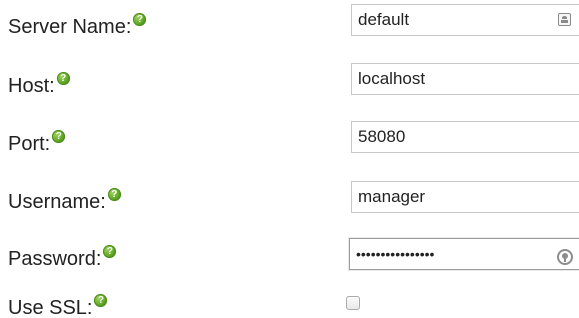 The image size is (579, 318). What do you see at coordinates (465, 20) in the screenshot?
I see `server-name-input` at bounding box center [465, 20].